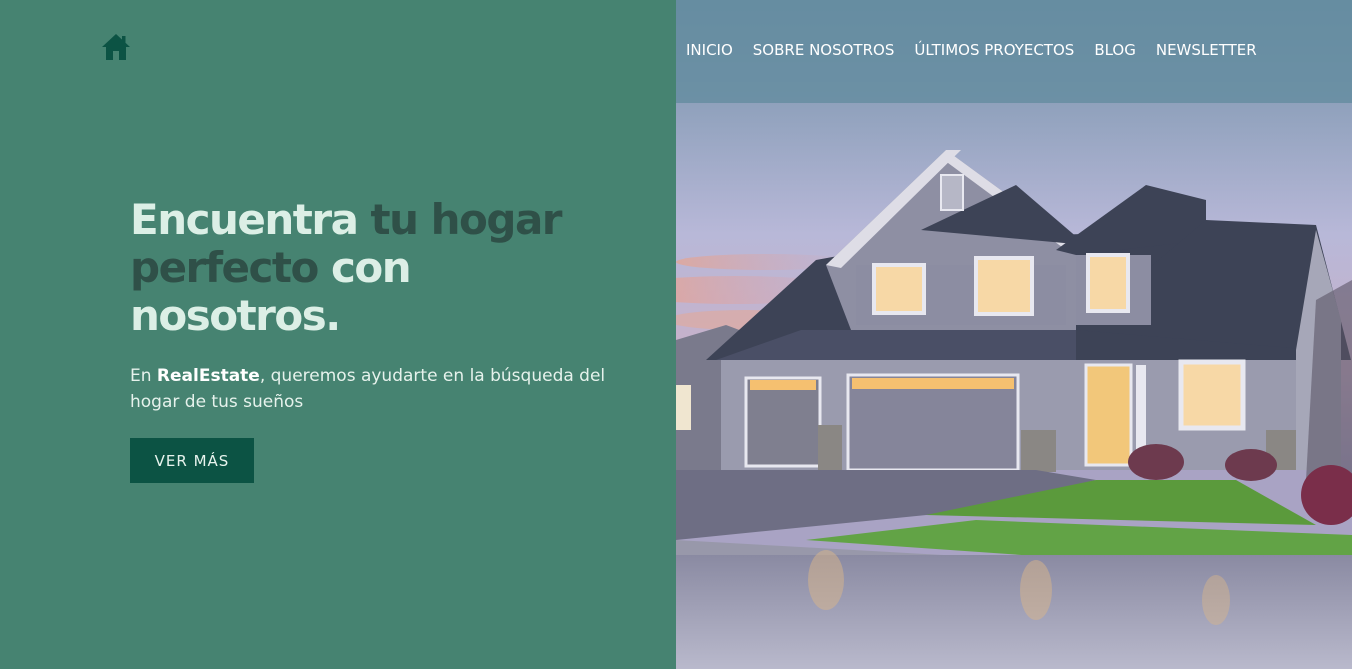  I want to click on house-icon, so click(116, 47).